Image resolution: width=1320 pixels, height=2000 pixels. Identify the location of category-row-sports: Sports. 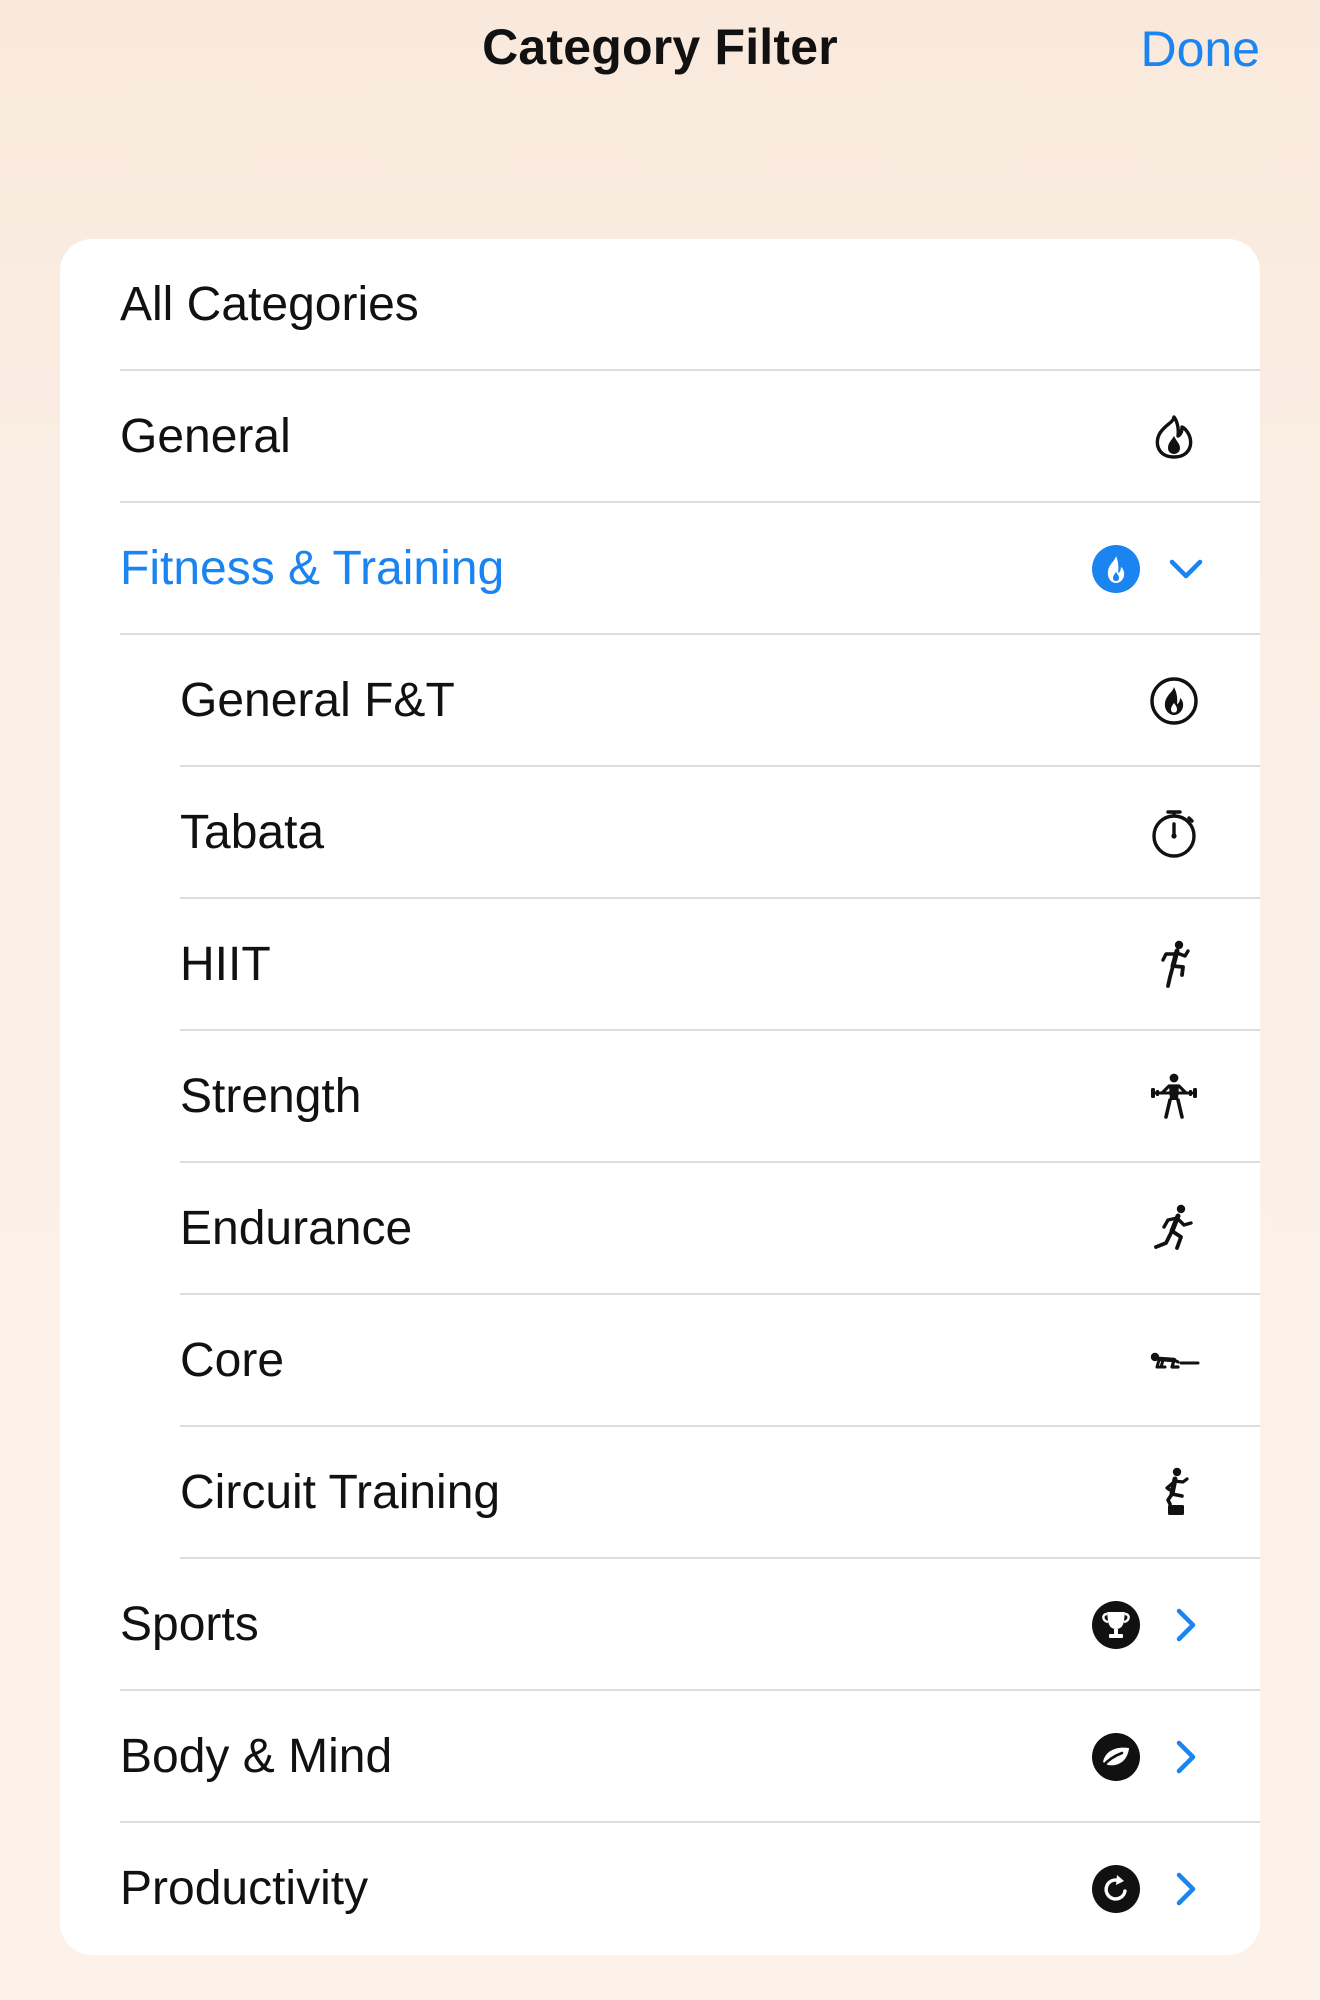
(660, 1625).